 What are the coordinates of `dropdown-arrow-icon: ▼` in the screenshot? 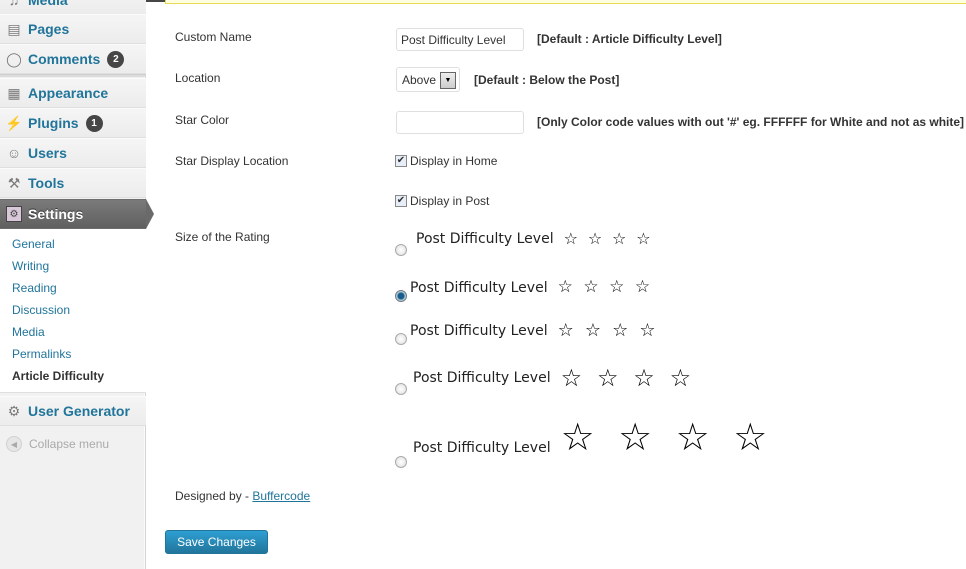 It's located at (448, 80).